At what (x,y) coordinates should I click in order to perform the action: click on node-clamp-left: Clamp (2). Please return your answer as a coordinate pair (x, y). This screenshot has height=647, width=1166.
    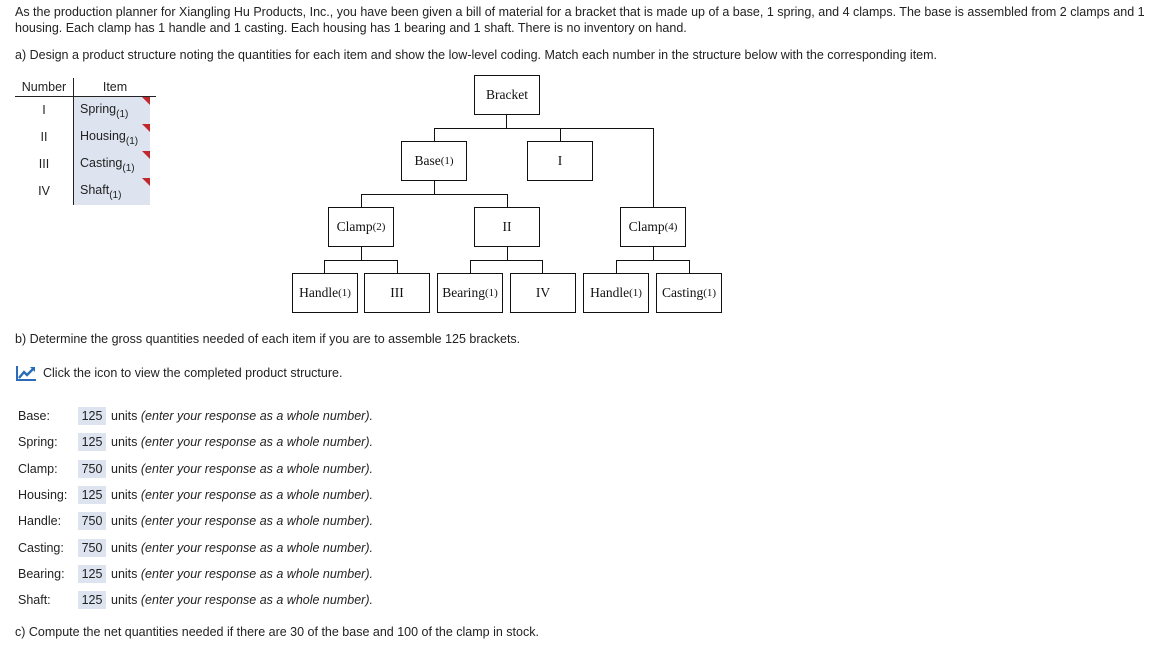
    Looking at the image, I should click on (361, 227).